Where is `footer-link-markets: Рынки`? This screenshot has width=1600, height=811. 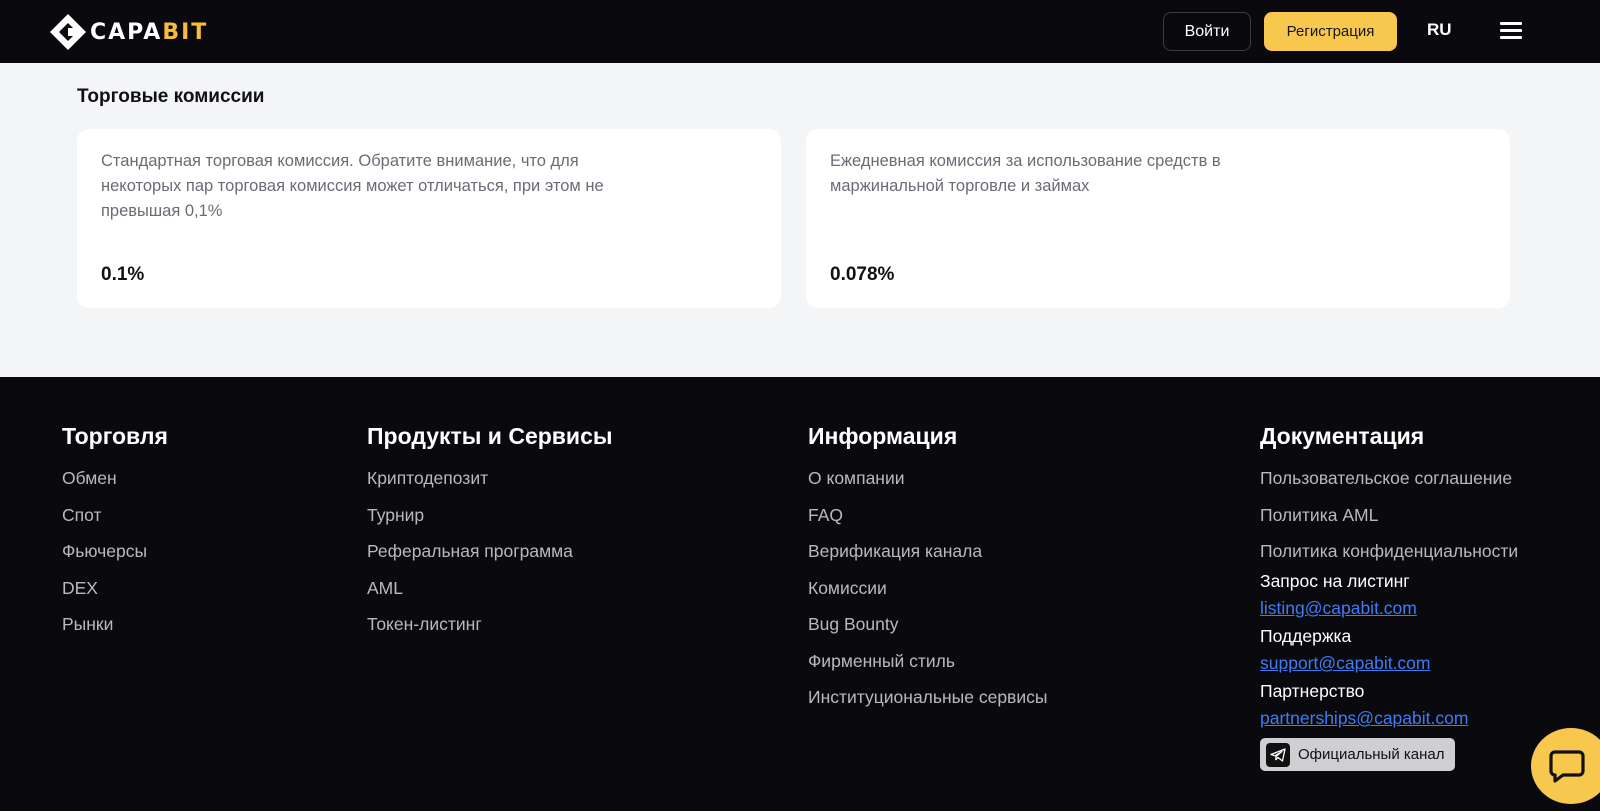 footer-link-markets: Рынки is located at coordinates (115, 632).